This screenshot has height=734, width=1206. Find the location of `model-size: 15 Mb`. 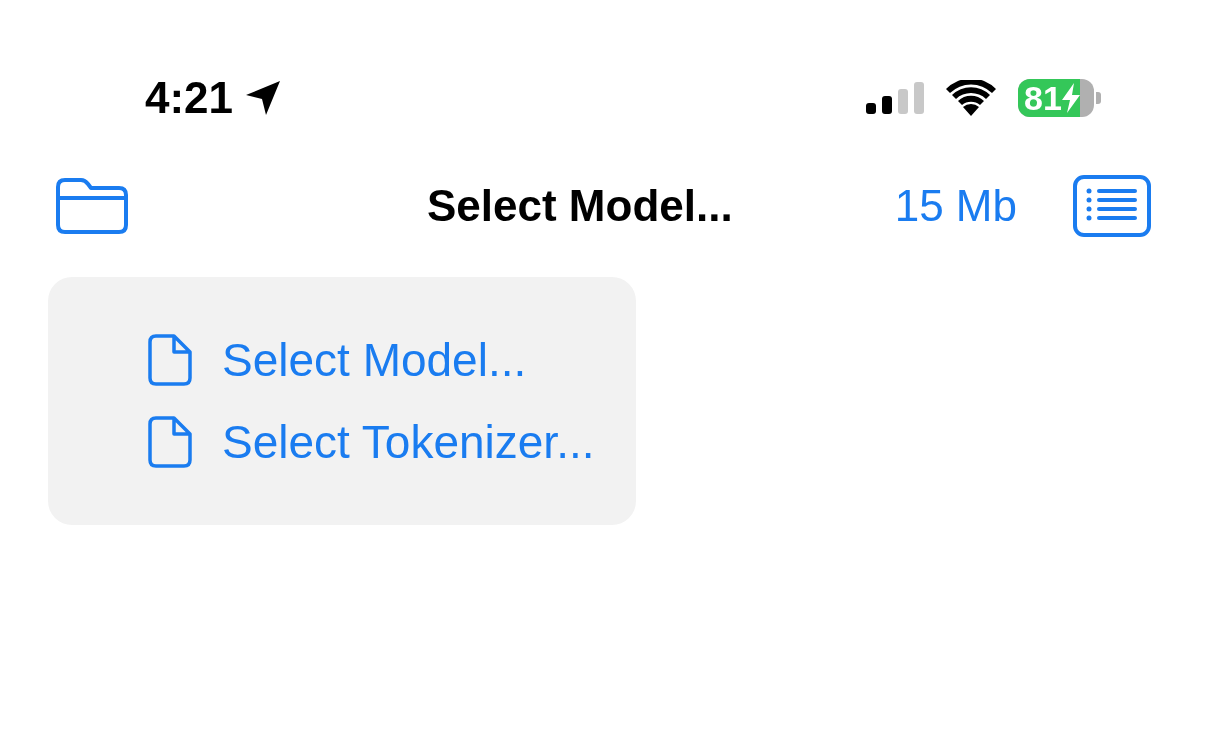

model-size: 15 Mb is located at coordinates (955, 206).